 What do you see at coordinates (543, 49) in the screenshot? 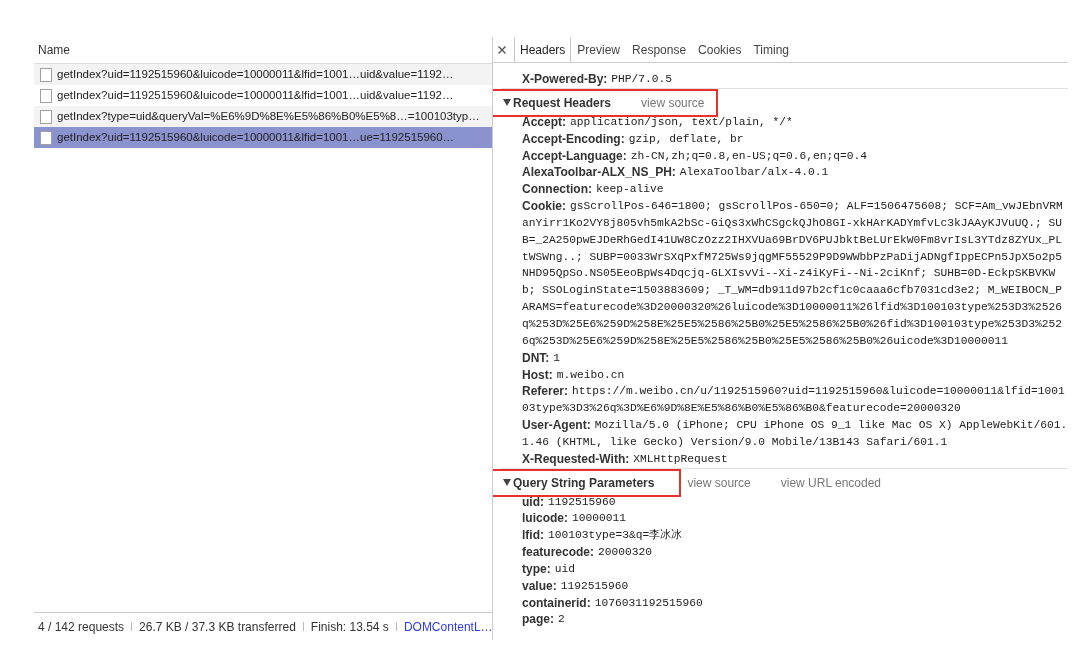
I see `tab: Headers` at bounding box center [543, 49].